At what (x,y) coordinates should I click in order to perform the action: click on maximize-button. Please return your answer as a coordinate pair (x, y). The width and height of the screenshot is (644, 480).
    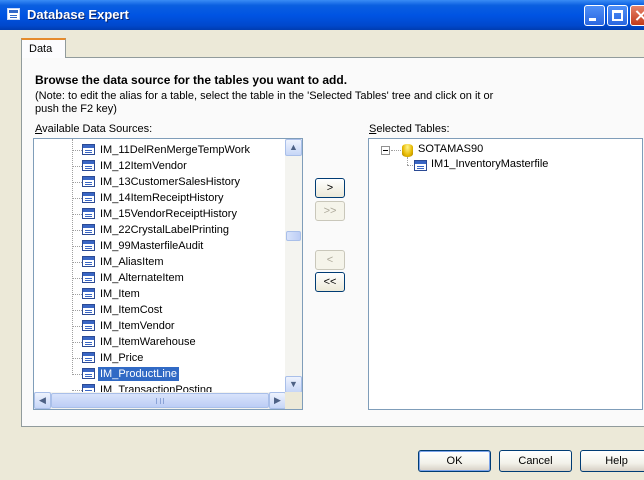
    Looking at the image, I should click on (617, 15).